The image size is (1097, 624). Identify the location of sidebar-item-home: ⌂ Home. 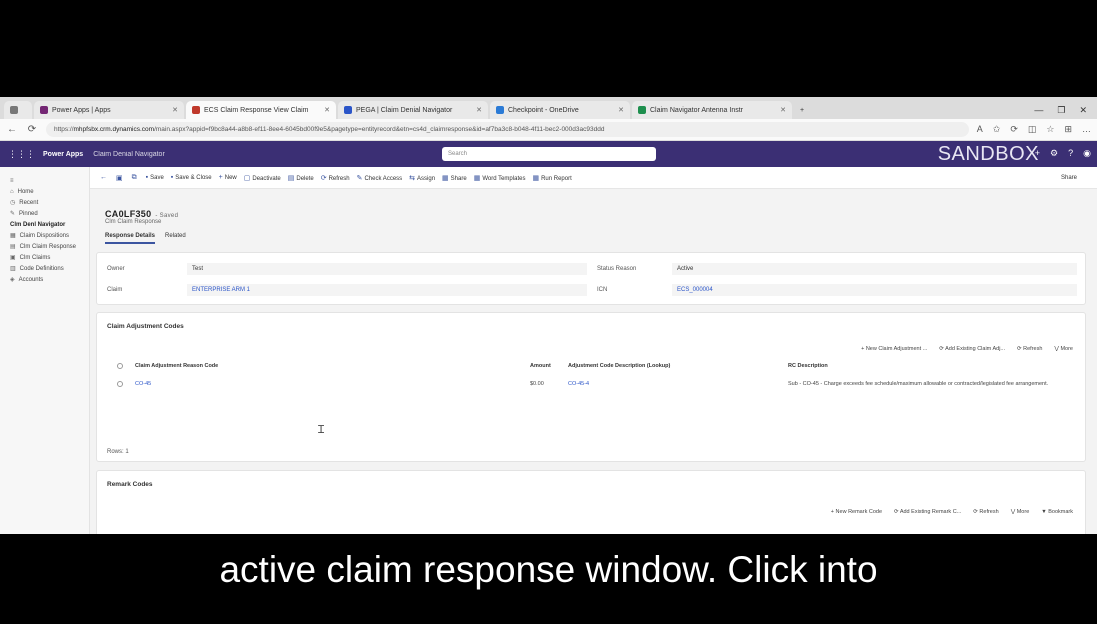
(44, 191).